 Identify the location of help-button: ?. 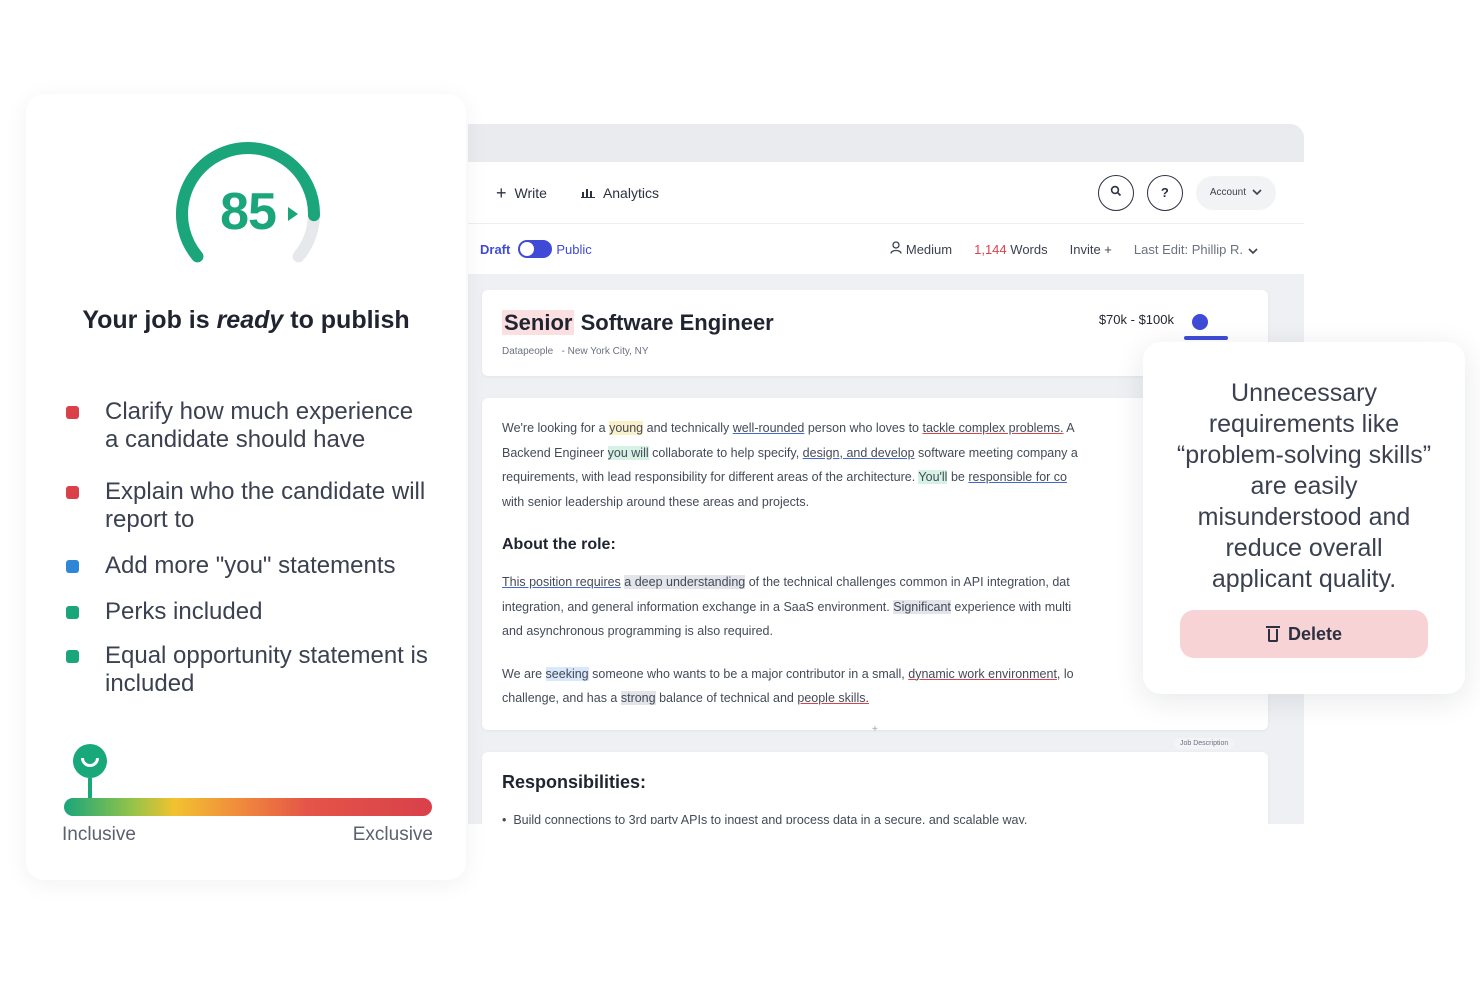
(1164, 192).